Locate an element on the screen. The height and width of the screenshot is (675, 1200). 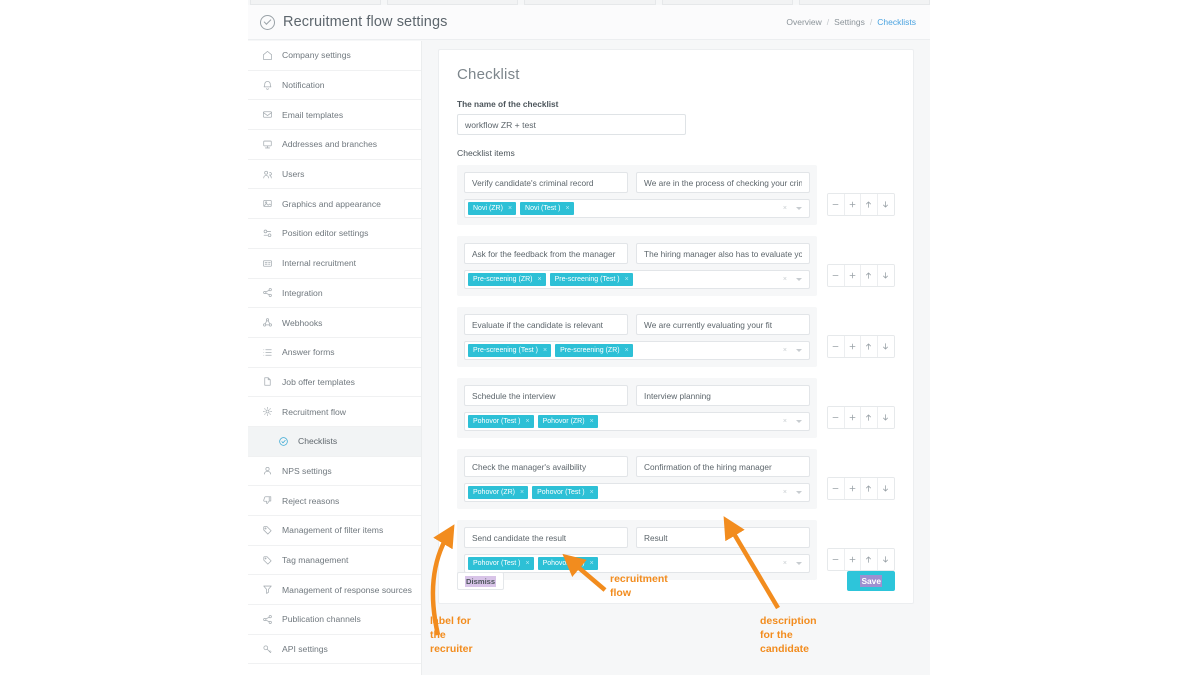
breadcrumb-item-settings: Settings is located at coordinates (849, 22).